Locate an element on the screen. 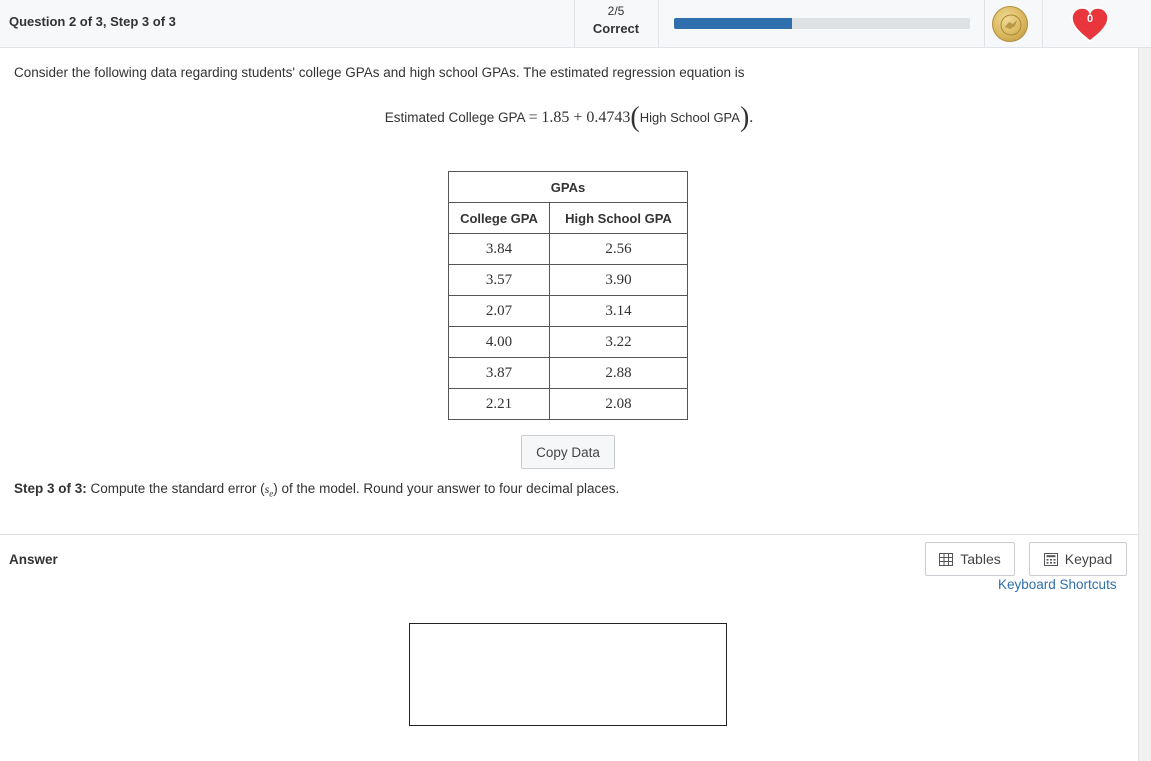 Image resolution: width=1151 pixels, height=761 pixels. table-cell: 3.84 is located at coordinates (499, 249).